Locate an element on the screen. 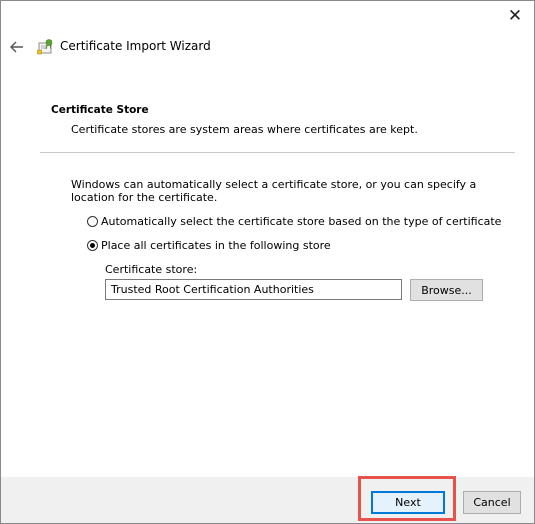 This screenshot has height=524, width=535. back-arrow-icon is located at coordinates (16, 47).